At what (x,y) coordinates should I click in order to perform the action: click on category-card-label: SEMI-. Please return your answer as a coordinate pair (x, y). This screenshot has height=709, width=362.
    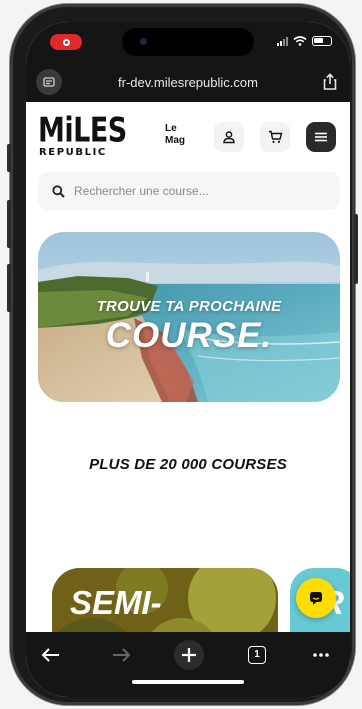
    Looking at the image, I should click on (116, 602).